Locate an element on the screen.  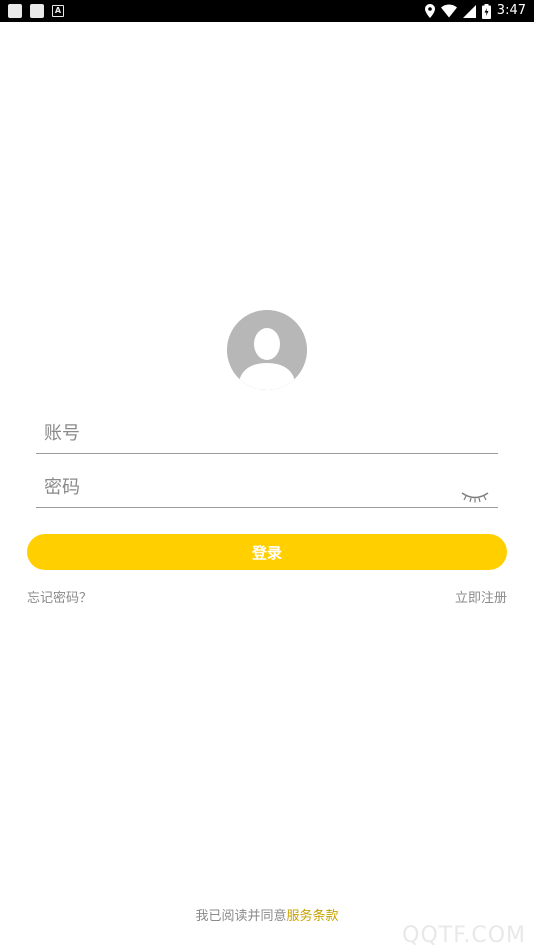
battery-icon is located at coordinates (486, 11).